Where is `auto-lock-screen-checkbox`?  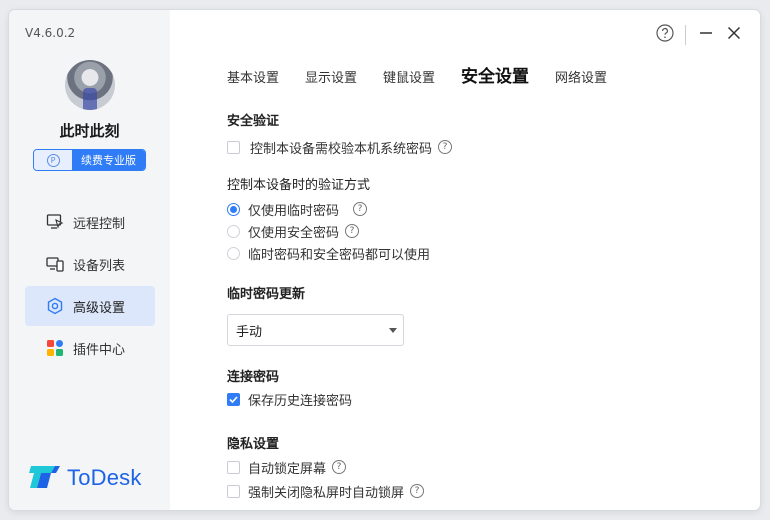
auto-lock-screen-checkbox is located at coordinates (233, 467).